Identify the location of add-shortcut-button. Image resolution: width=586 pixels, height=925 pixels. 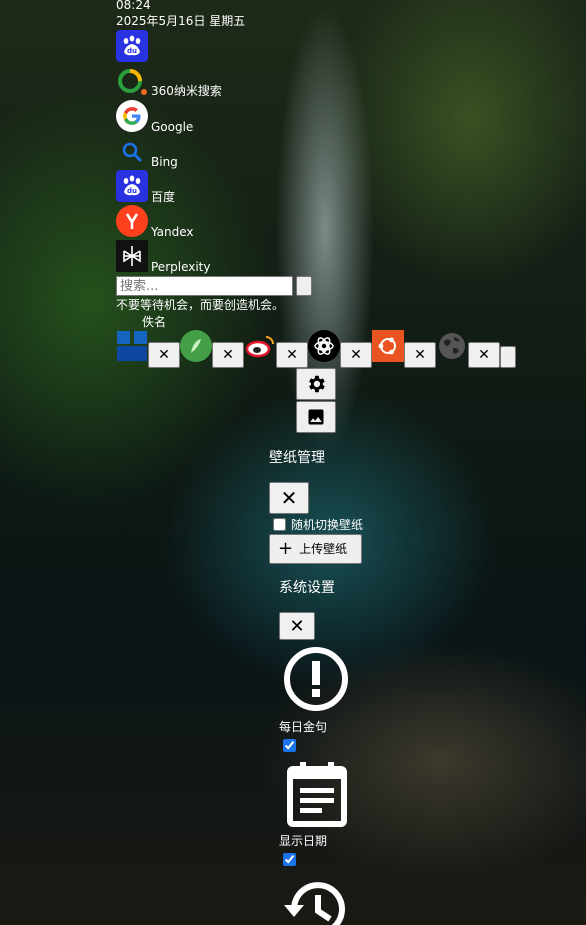
(508, 357).